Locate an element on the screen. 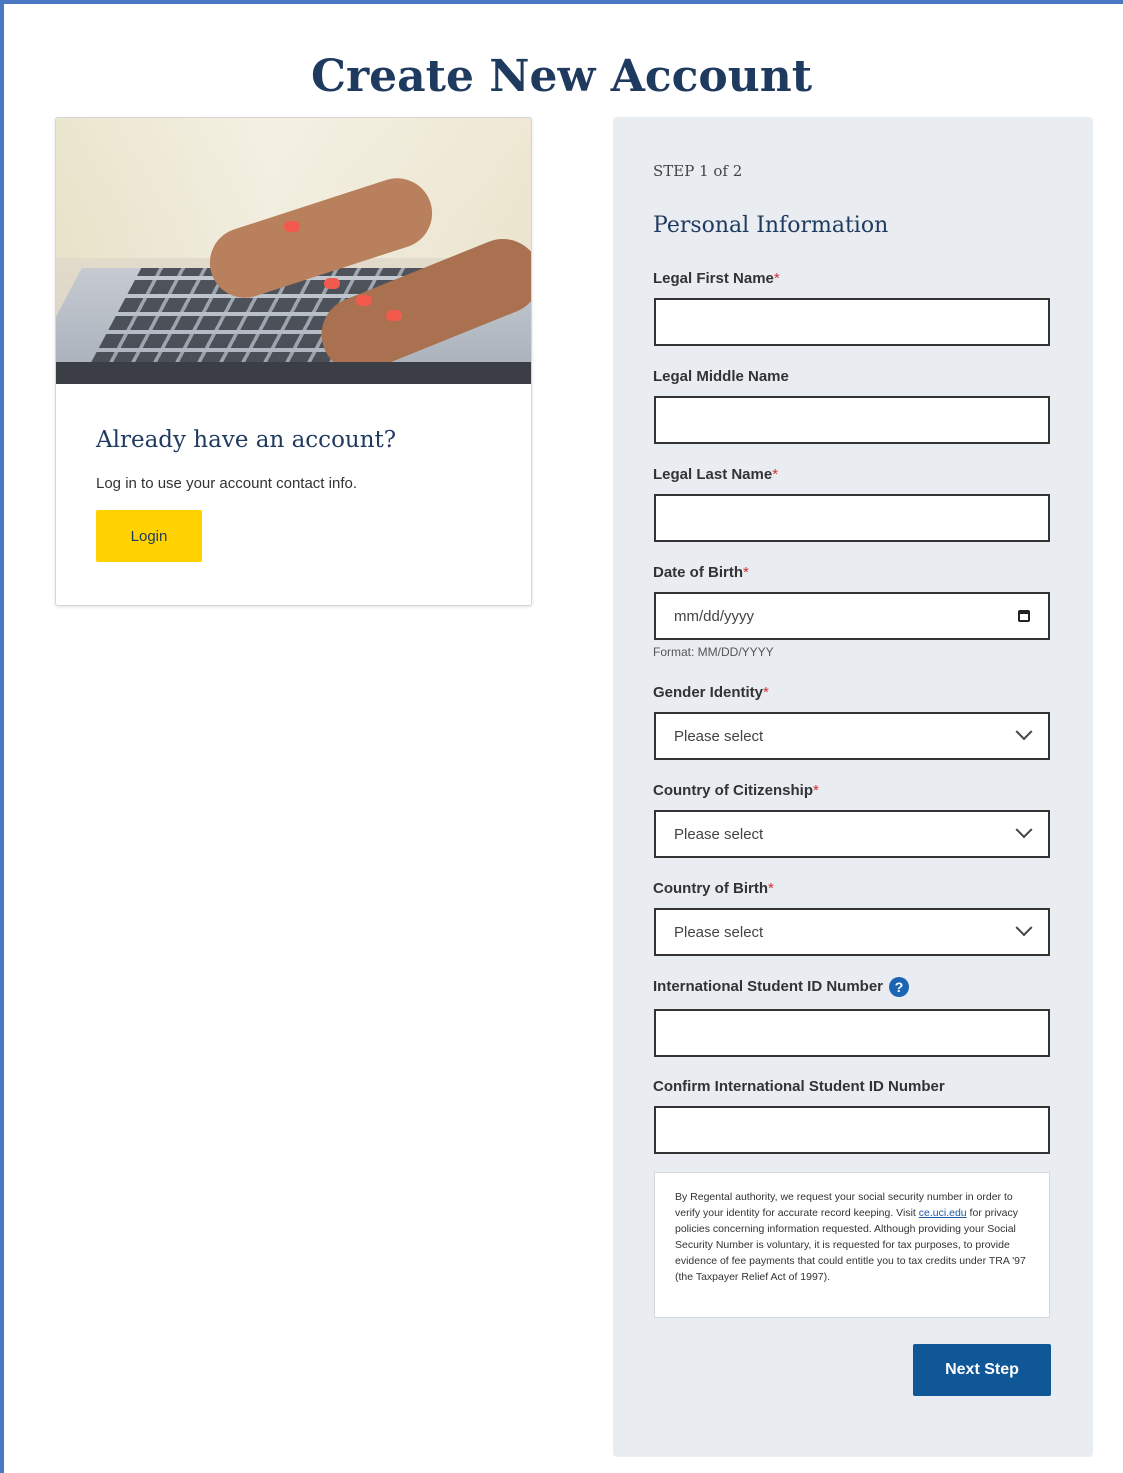 The width and height of the screenshot is (1123, 1473). privacy-policy-link: ce.uci.edu is located at coordinates (943, 1213).